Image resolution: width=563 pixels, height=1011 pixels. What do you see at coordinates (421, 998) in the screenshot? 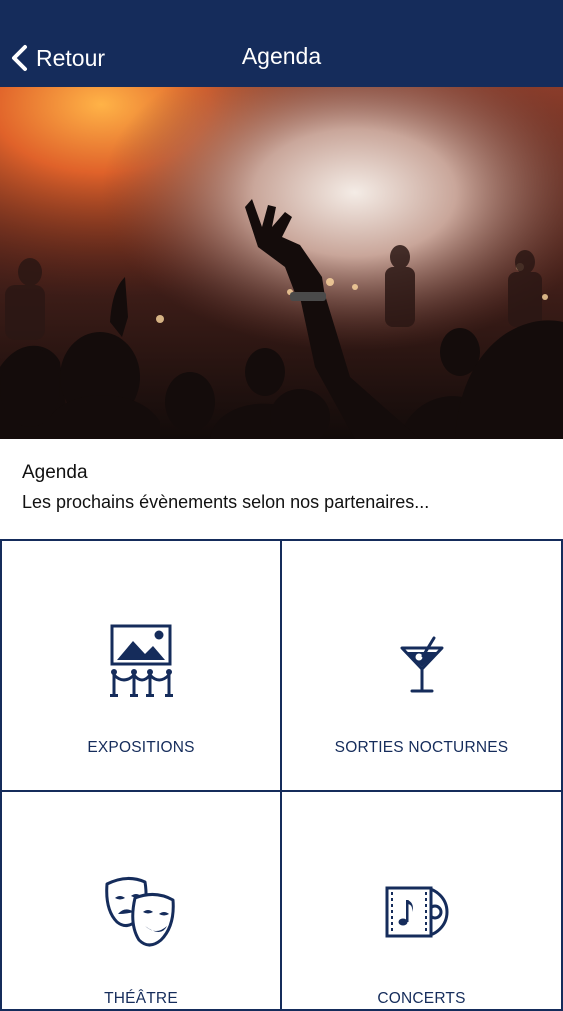
I see `category-label: CONCERTS` at bounding box center [421, 998].